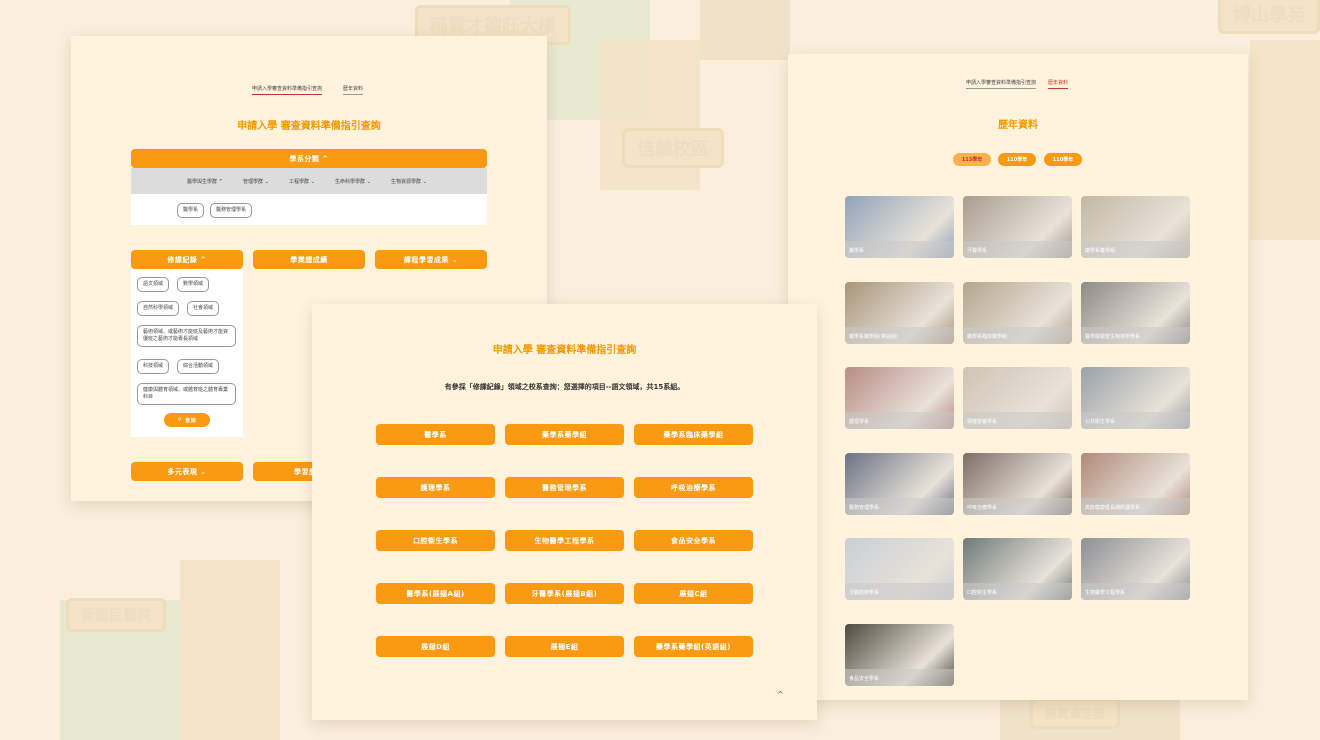 Image resolution: width=1320 pixels, height=740 pixels. I want to click on dept-card-label: 藥學系藥學組(英語組), so click(899, 335).